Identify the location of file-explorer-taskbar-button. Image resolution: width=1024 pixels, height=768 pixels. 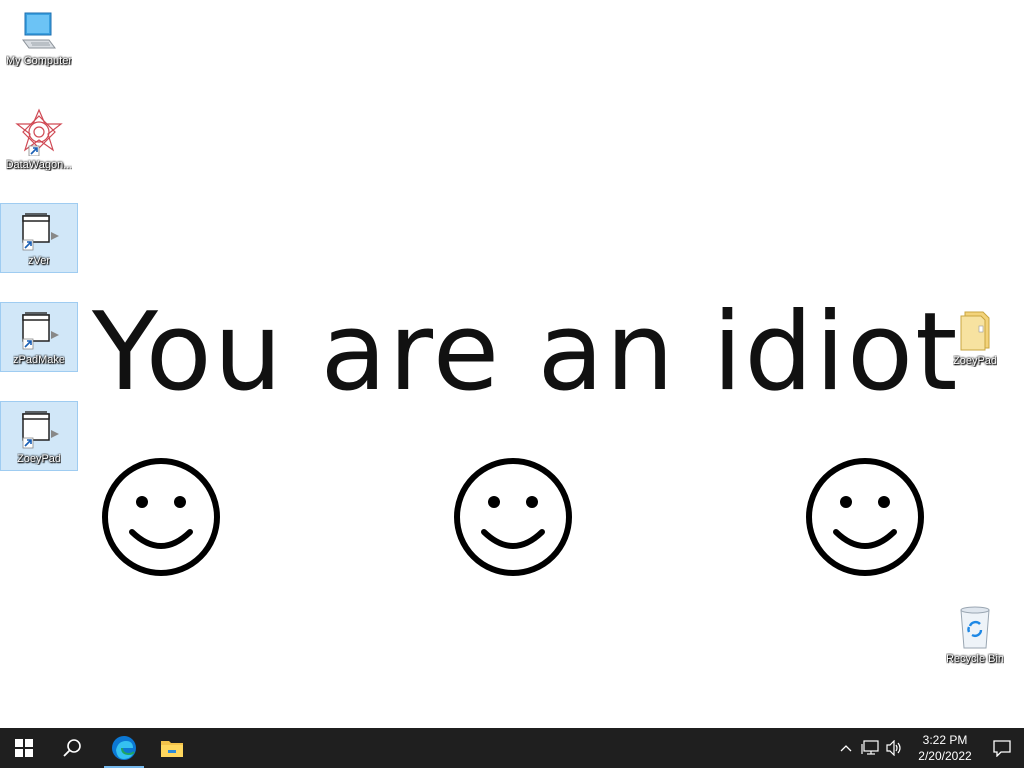
(172, 748).